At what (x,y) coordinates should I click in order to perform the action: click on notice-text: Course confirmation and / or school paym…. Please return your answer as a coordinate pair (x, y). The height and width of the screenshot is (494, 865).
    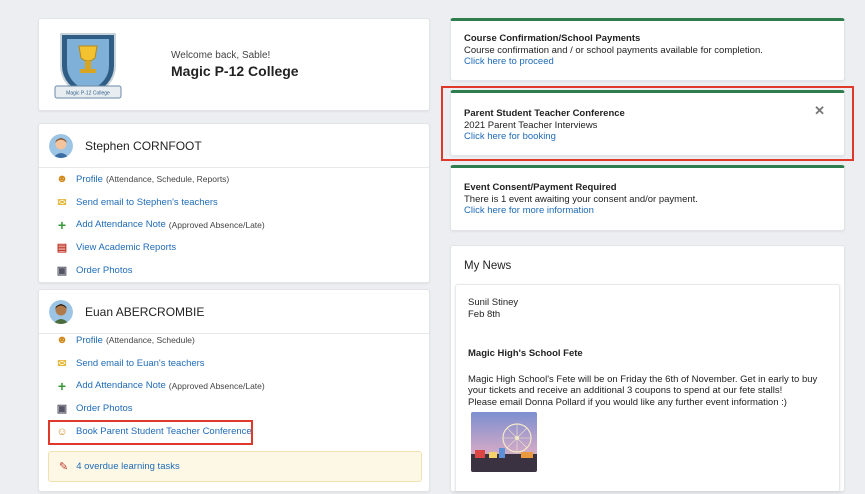
    Looking at the image, I should click on (613, 50).